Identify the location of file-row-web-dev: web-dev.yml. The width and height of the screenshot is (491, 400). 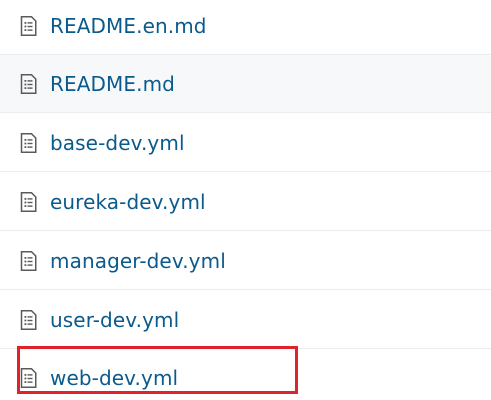
(245, 374).